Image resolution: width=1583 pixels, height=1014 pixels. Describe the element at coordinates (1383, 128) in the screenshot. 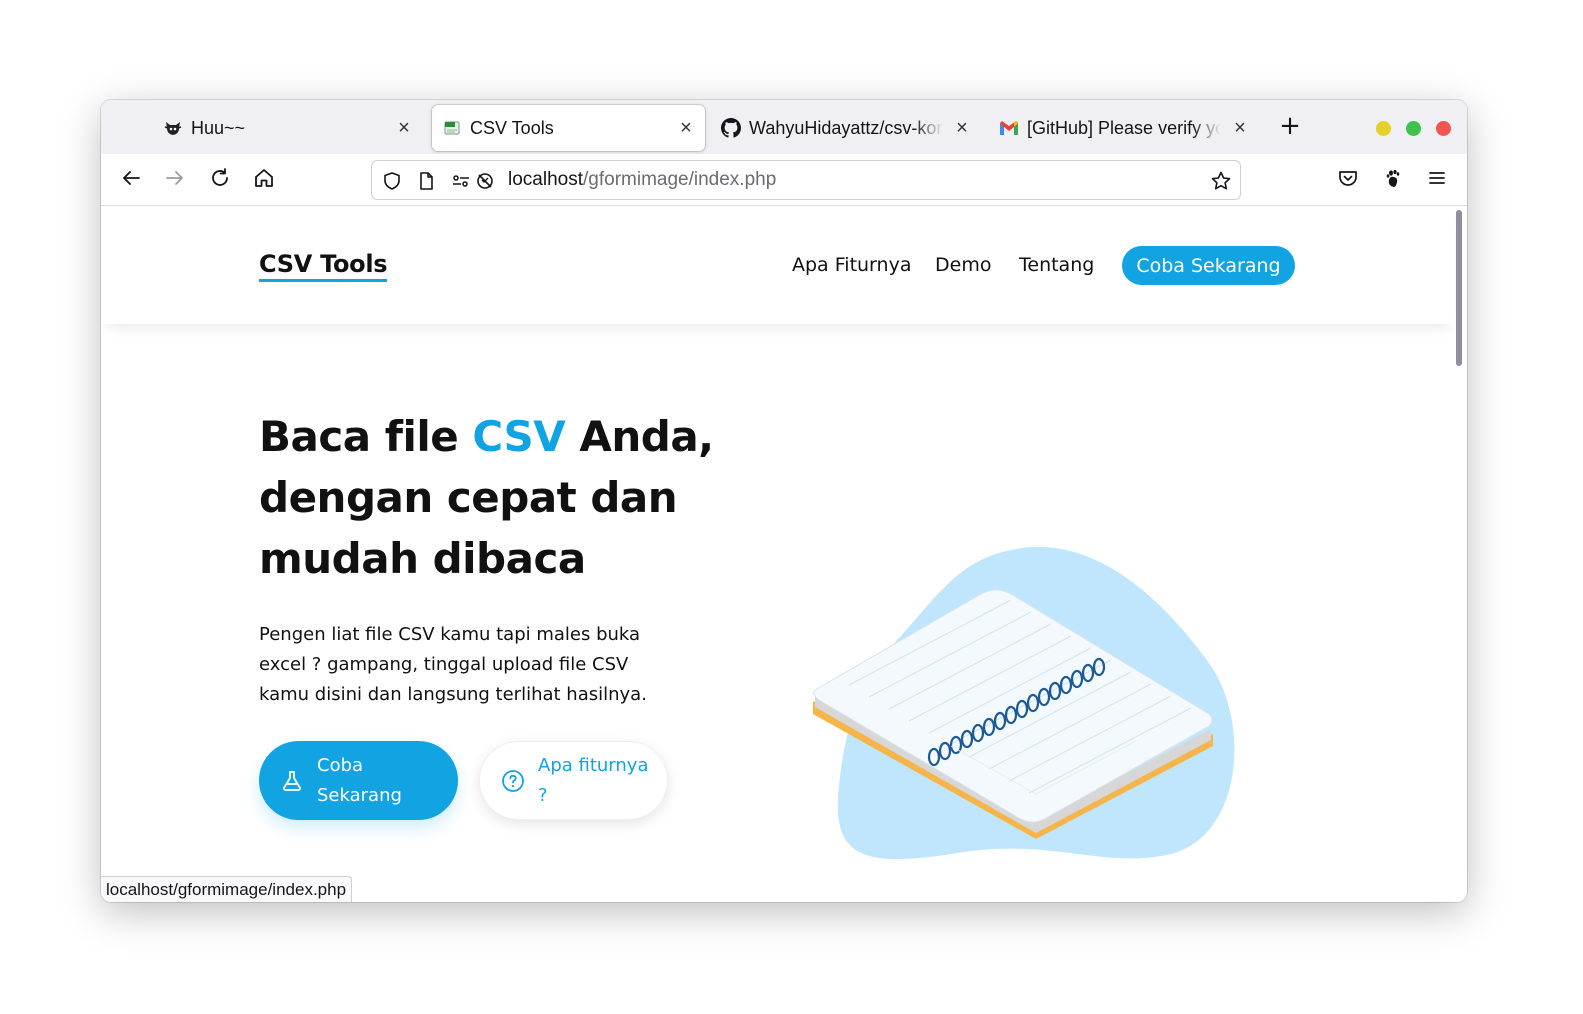

I see `minimize-button` at that location.